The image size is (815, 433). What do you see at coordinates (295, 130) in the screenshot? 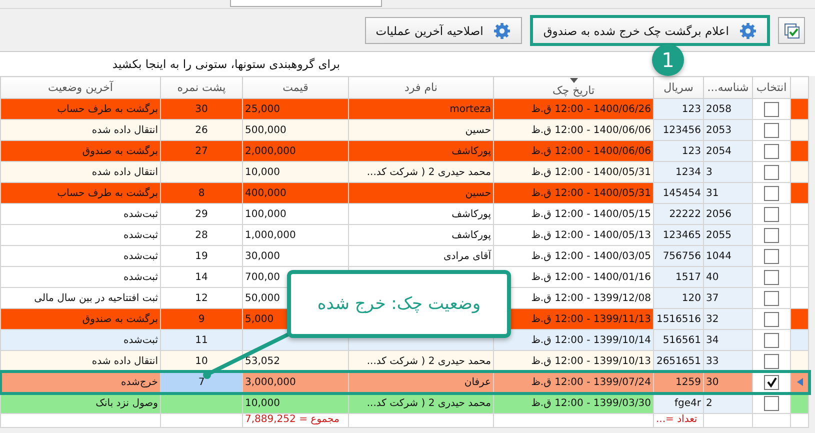
I see `table-cell: 500,000` at bounding box center [295, 130].